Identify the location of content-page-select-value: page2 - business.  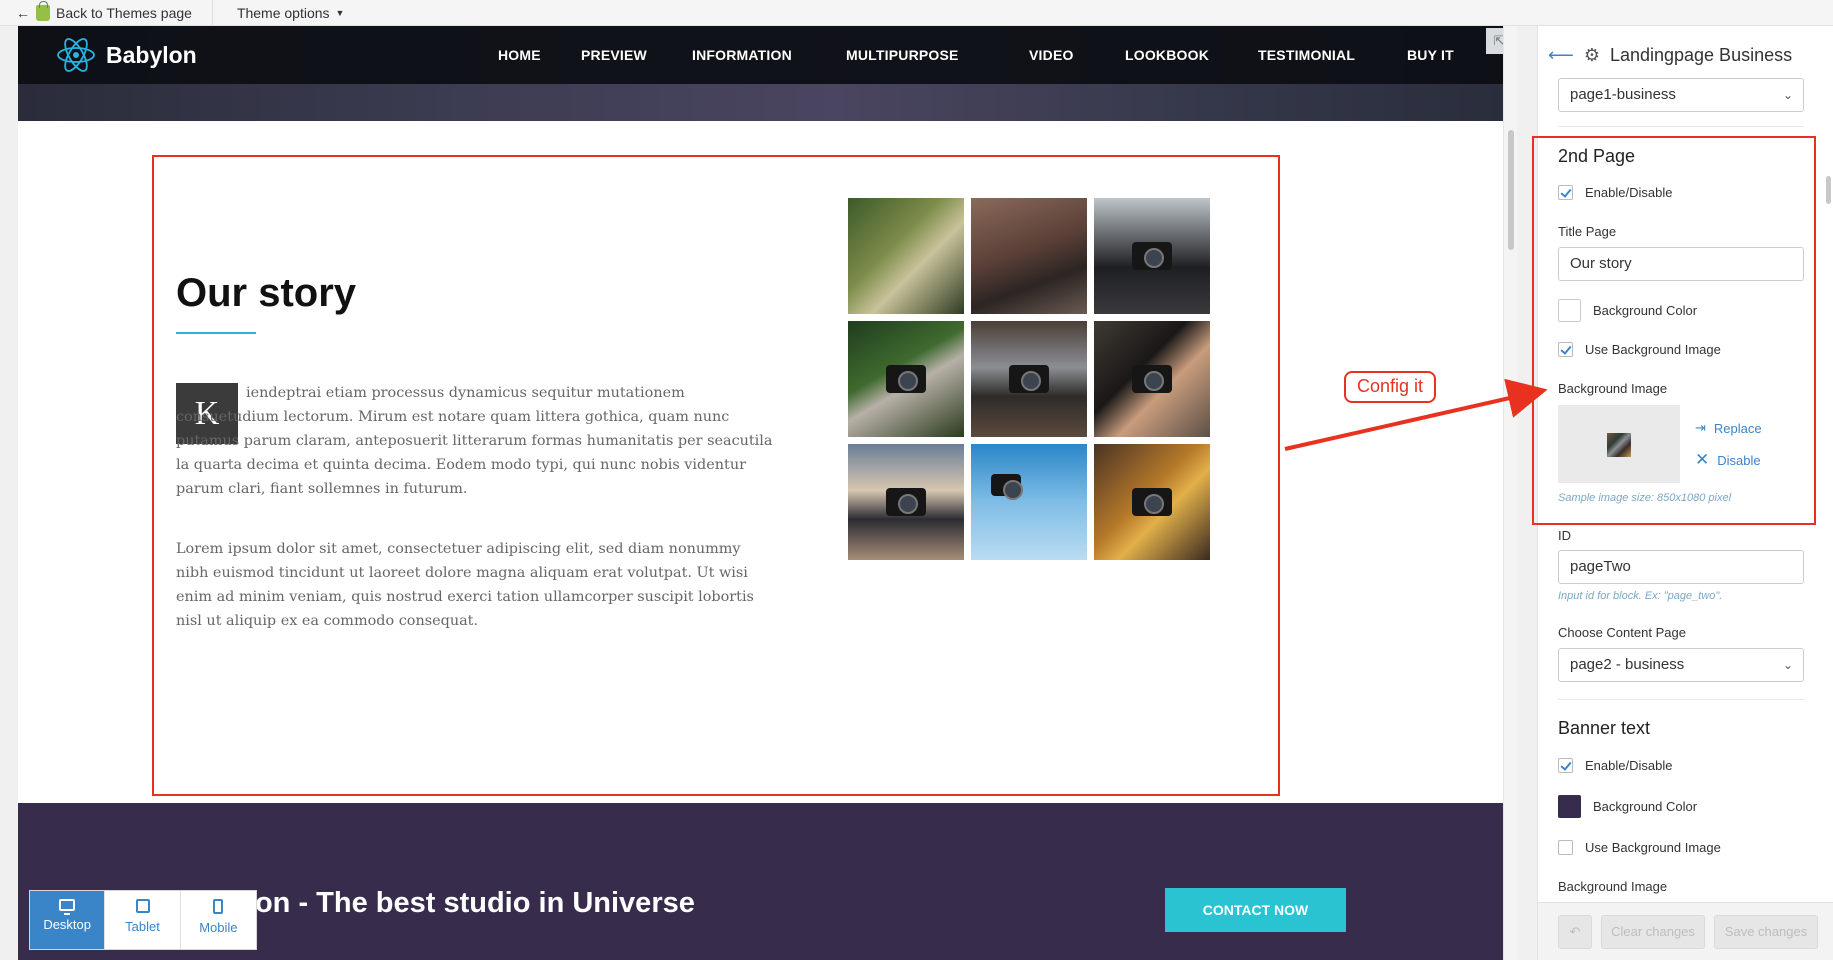
(1627, 664).